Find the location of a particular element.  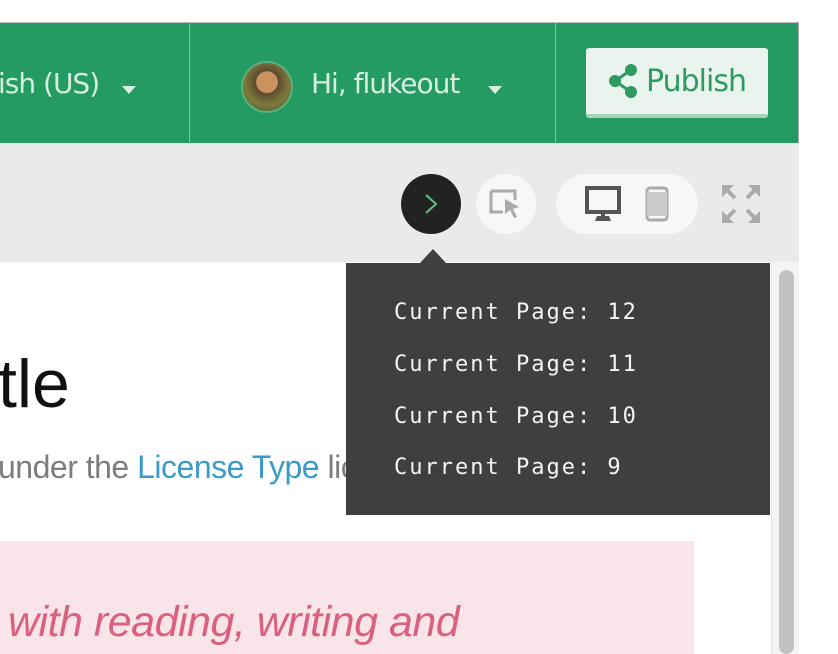

language-dropdown: ish (US) is located at coordinates (94, 83).